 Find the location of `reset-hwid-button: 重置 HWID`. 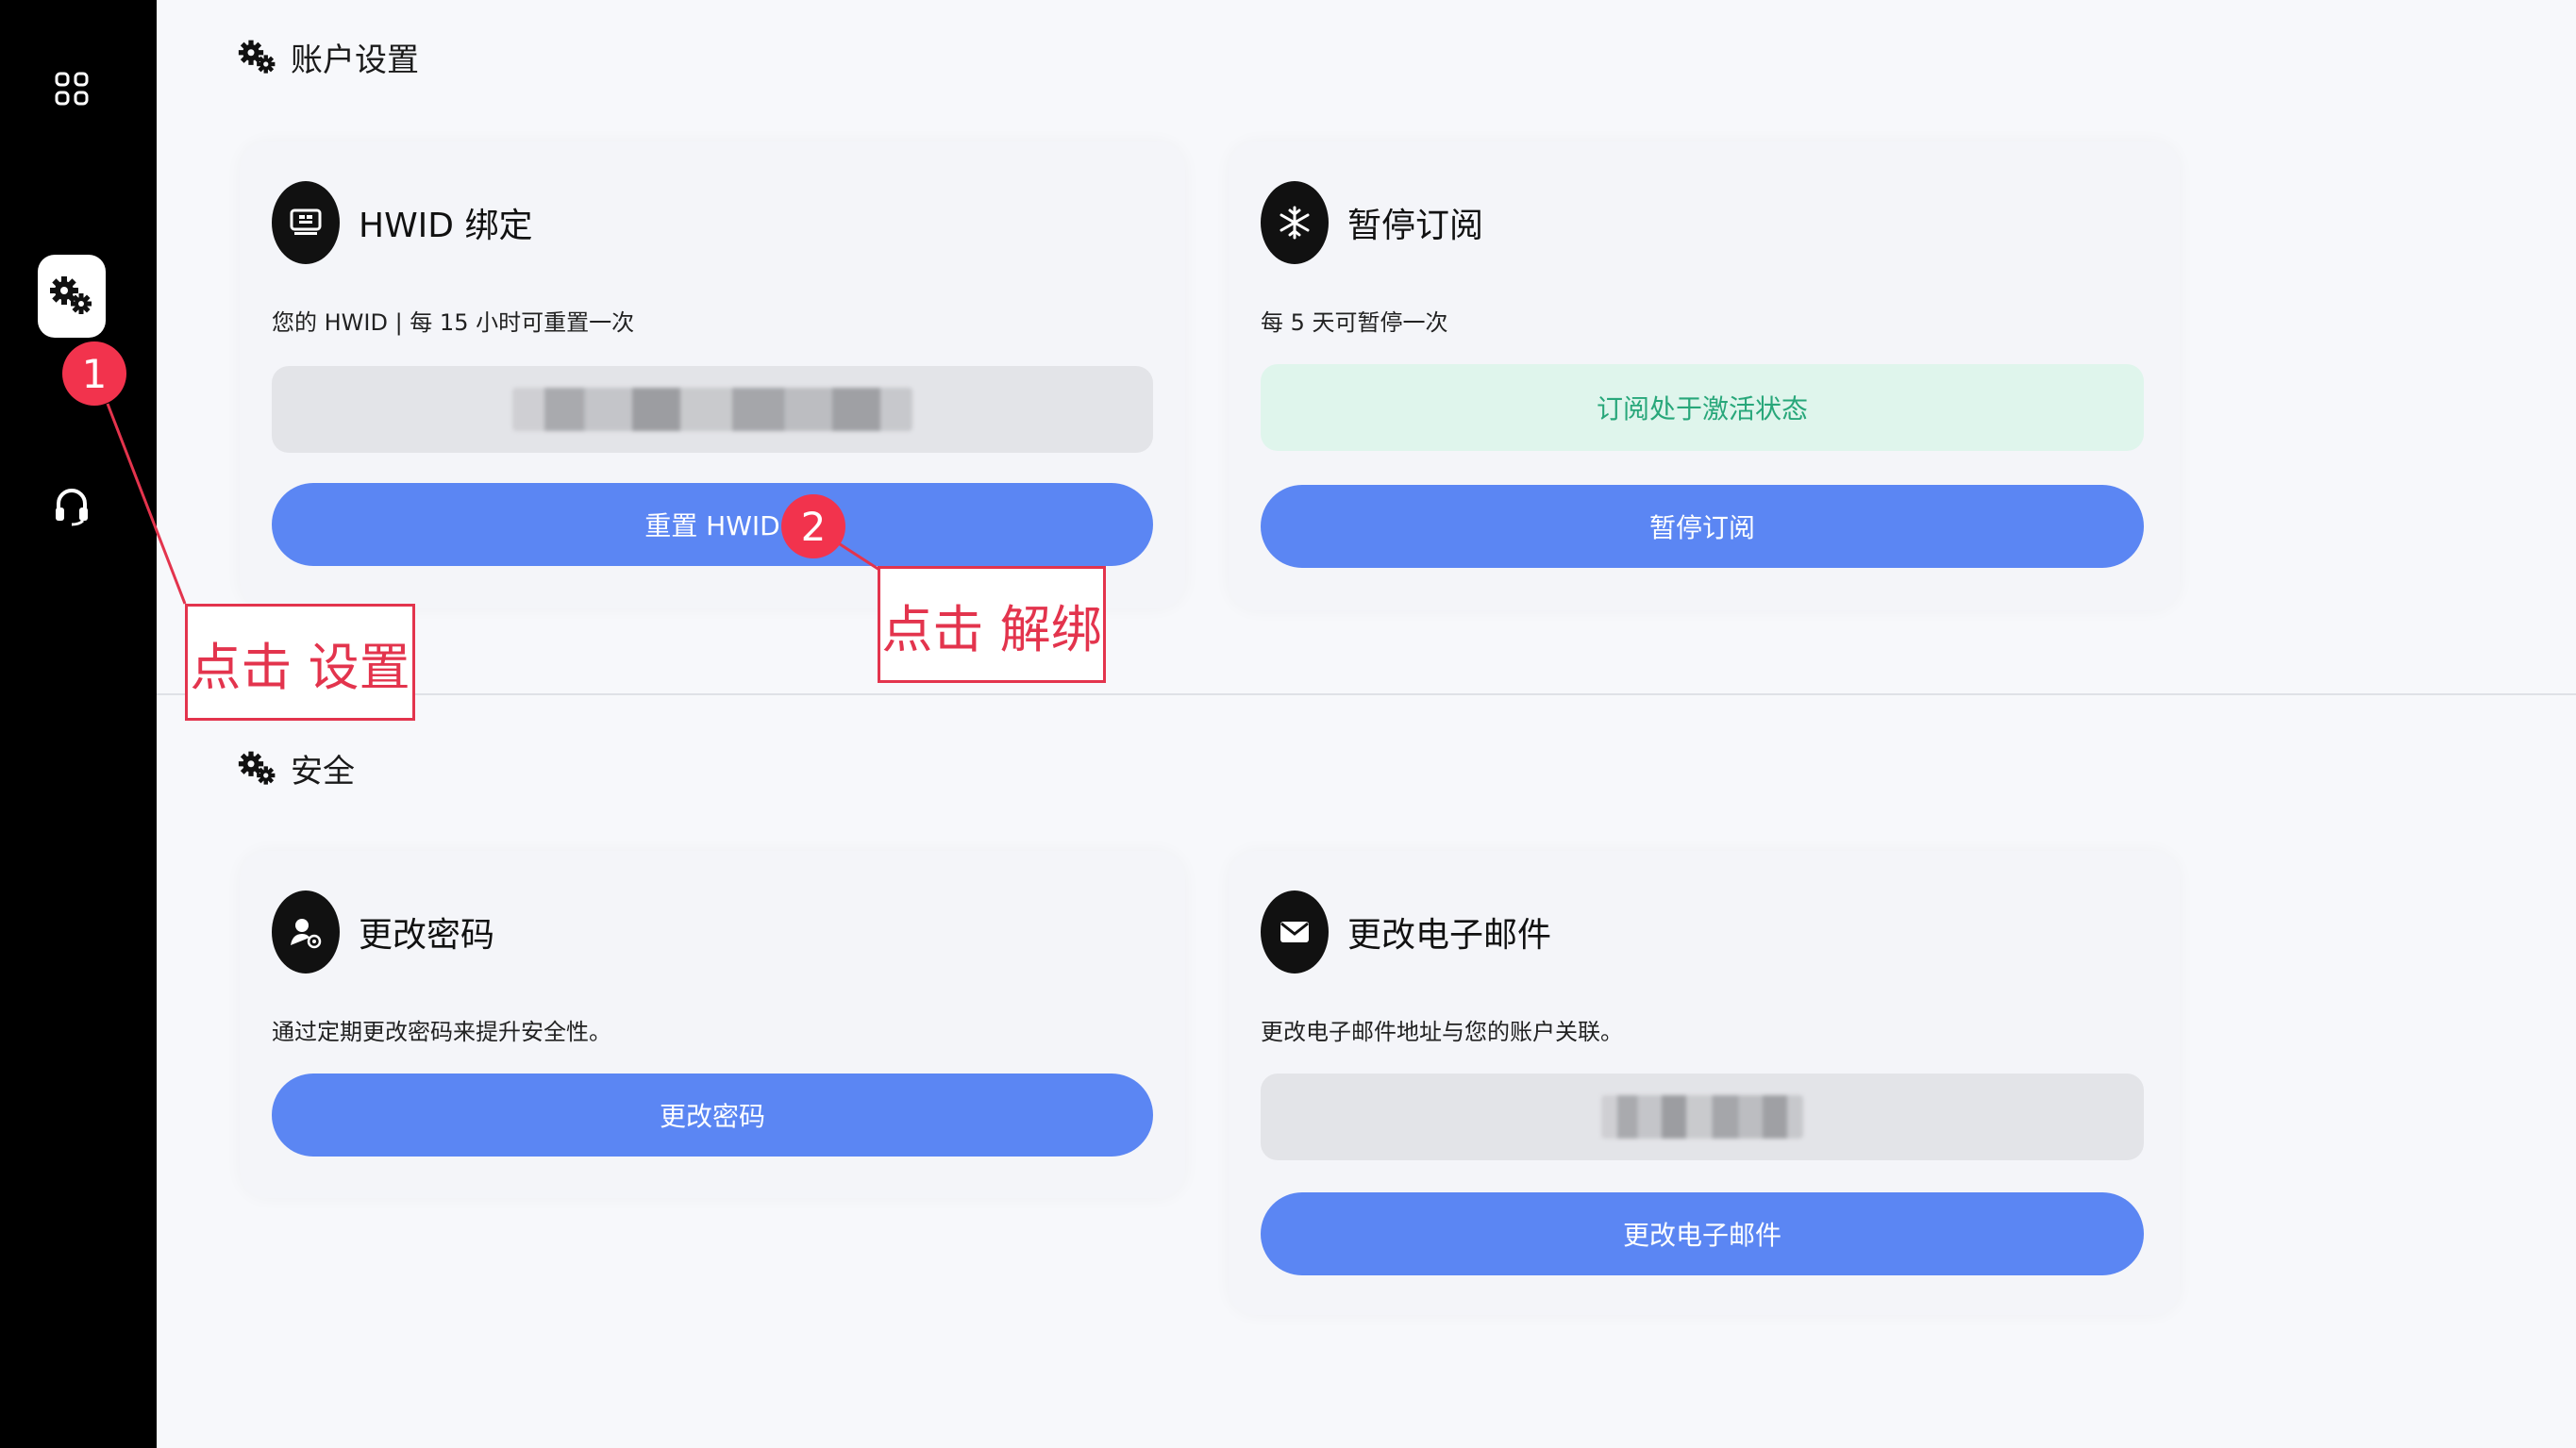

reset-hwid-button: 重置 HWID is located at coordinates (712, 524).